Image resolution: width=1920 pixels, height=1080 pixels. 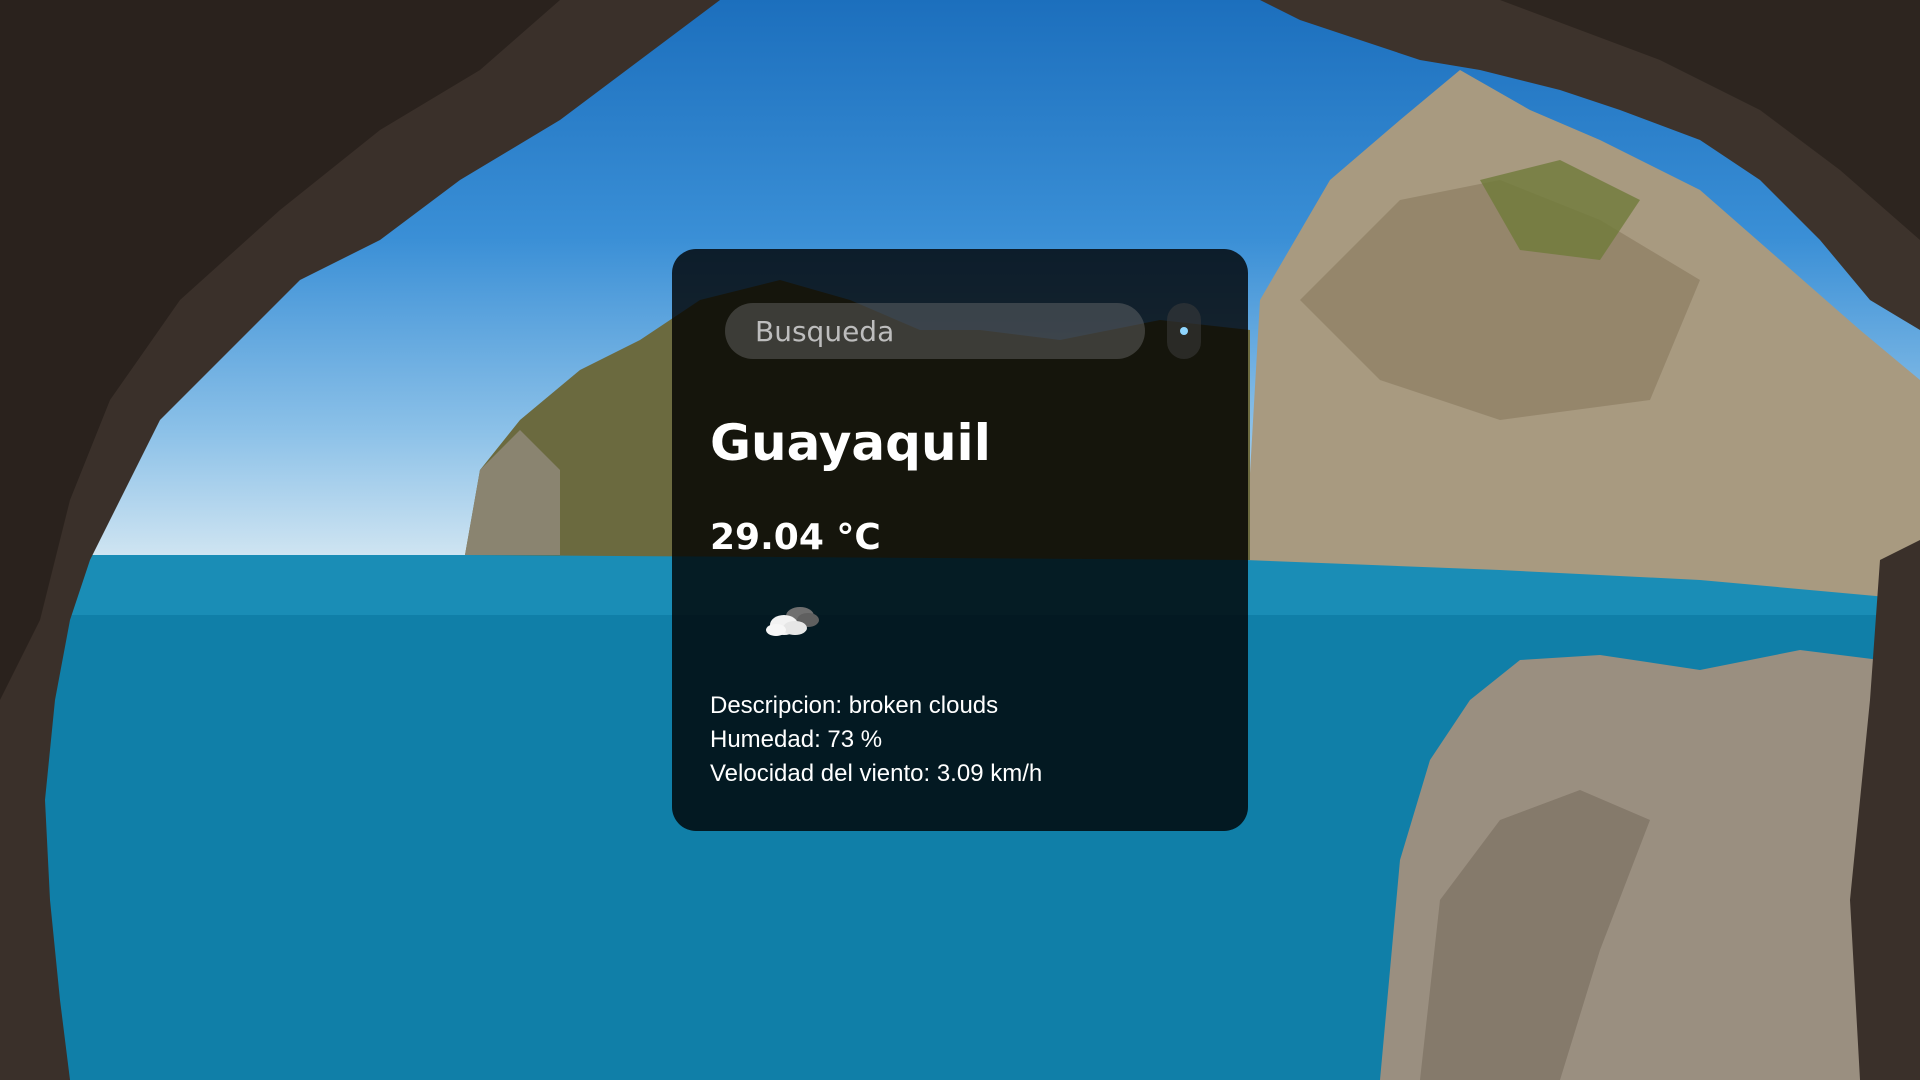 I want to click on description-text: Descripcion: broken clouds, so click(x=854, y=705).